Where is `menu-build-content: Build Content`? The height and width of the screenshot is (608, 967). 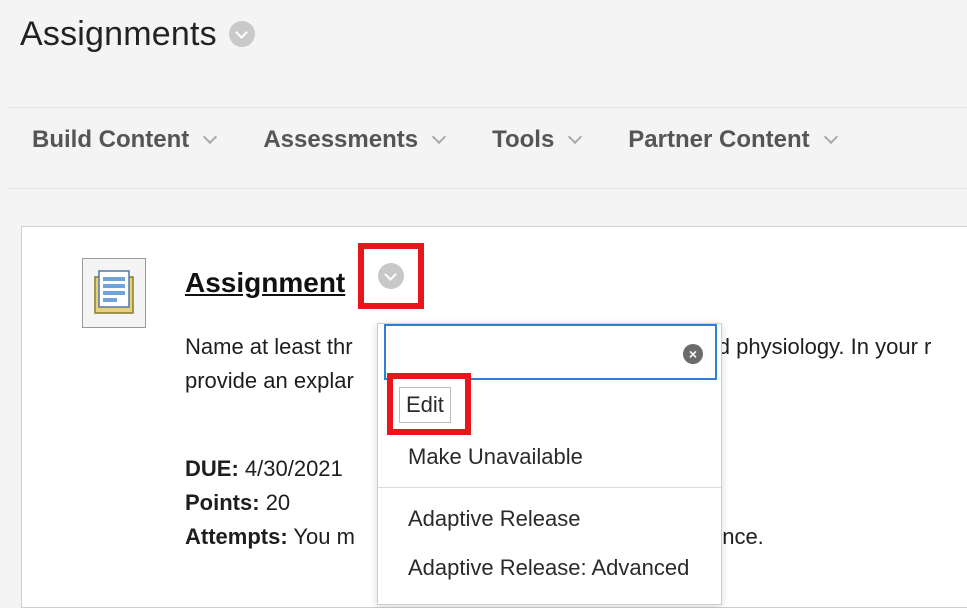
menu-build-content: Build Content is located at coordinates (125, 140).